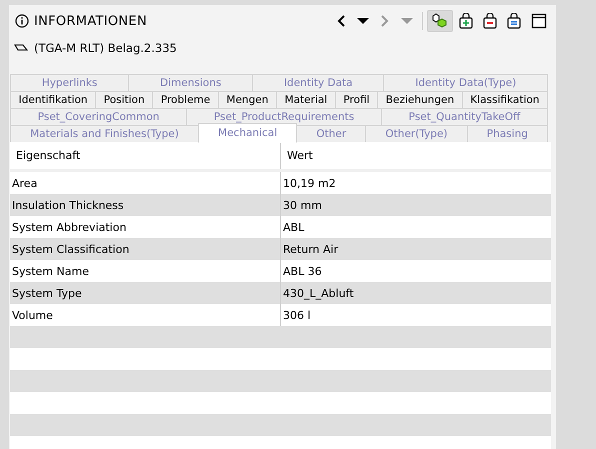 The width and height of the screenshot is (596, 449). Describe the element at coordinates (22, 21) in the screenshot. I see `info-icon` at that location.